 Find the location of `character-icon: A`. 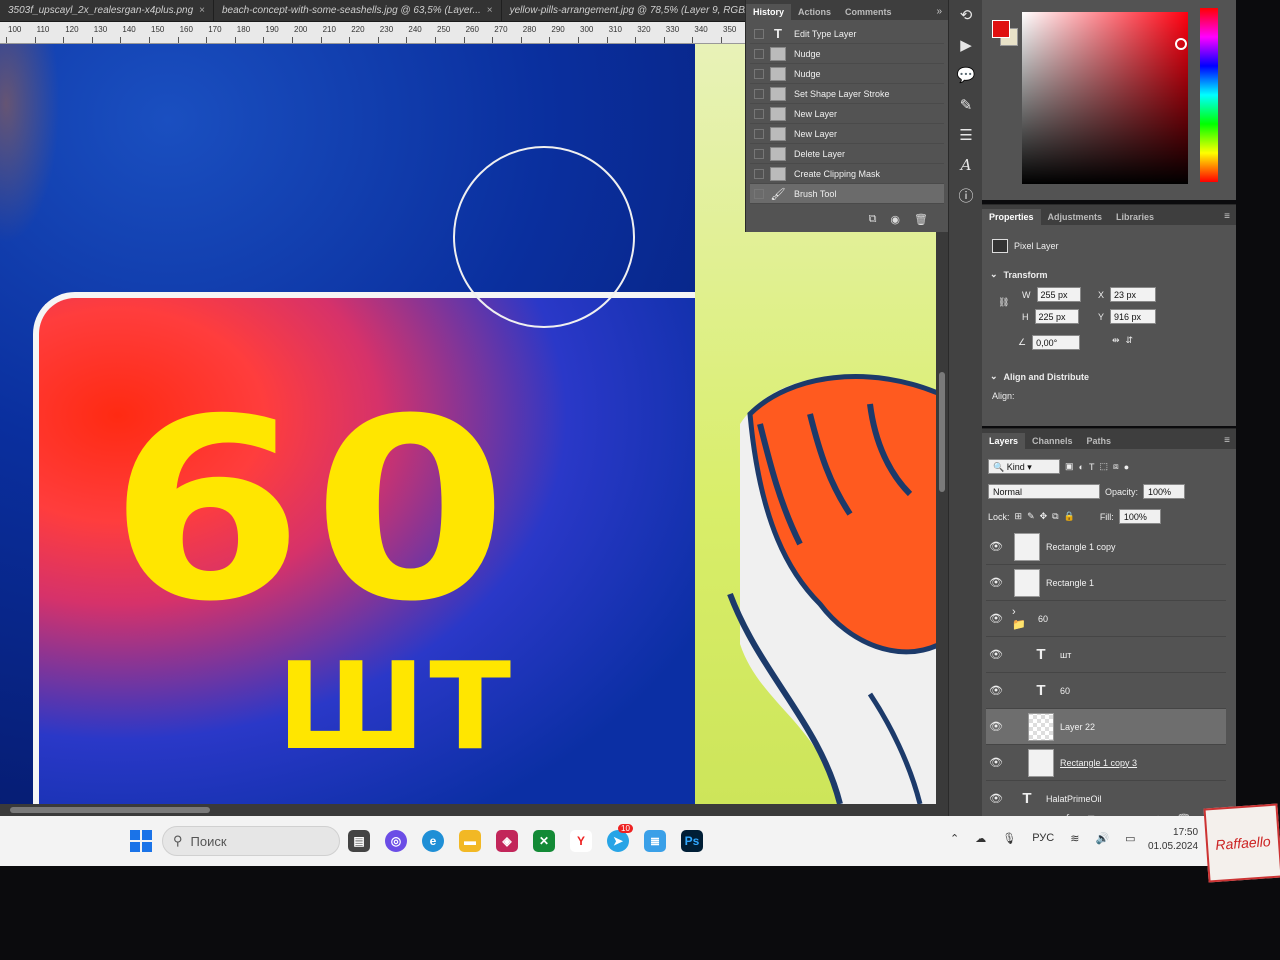

character-icon: A is located at coordinates (966, 165).